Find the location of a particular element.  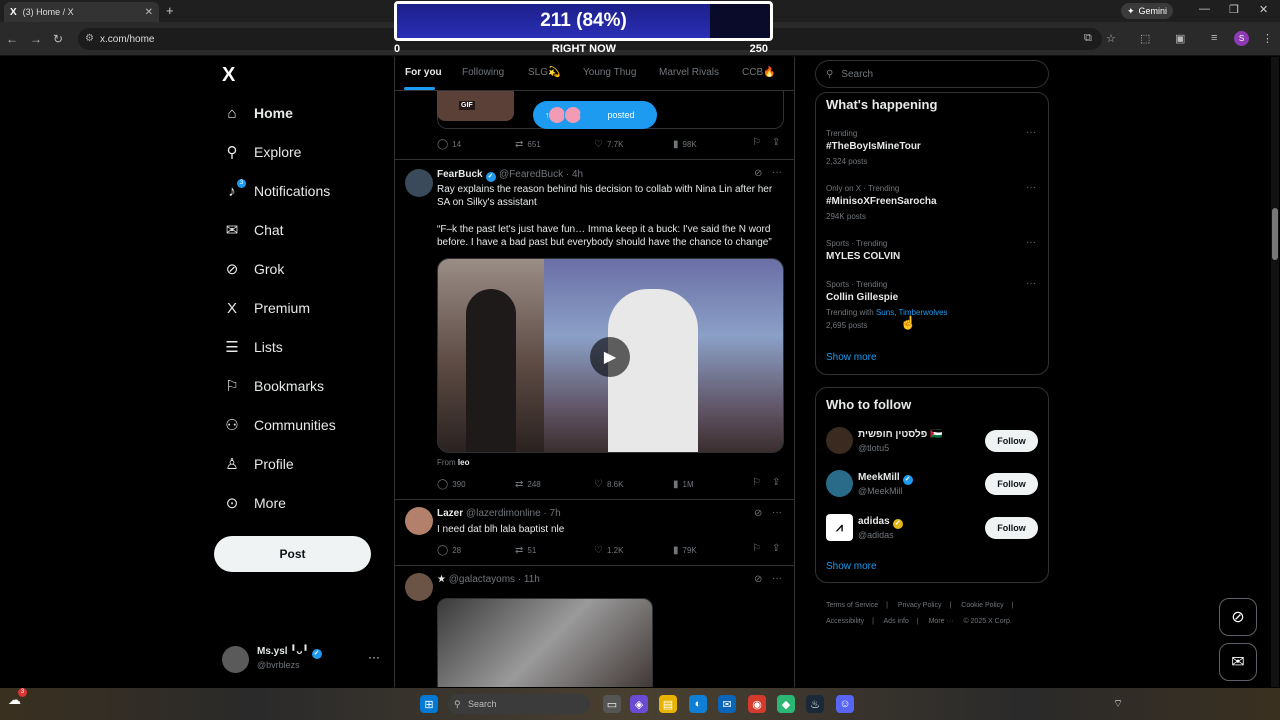

tab-ccb: CCB🔥 is located at coordinates (759, 72).